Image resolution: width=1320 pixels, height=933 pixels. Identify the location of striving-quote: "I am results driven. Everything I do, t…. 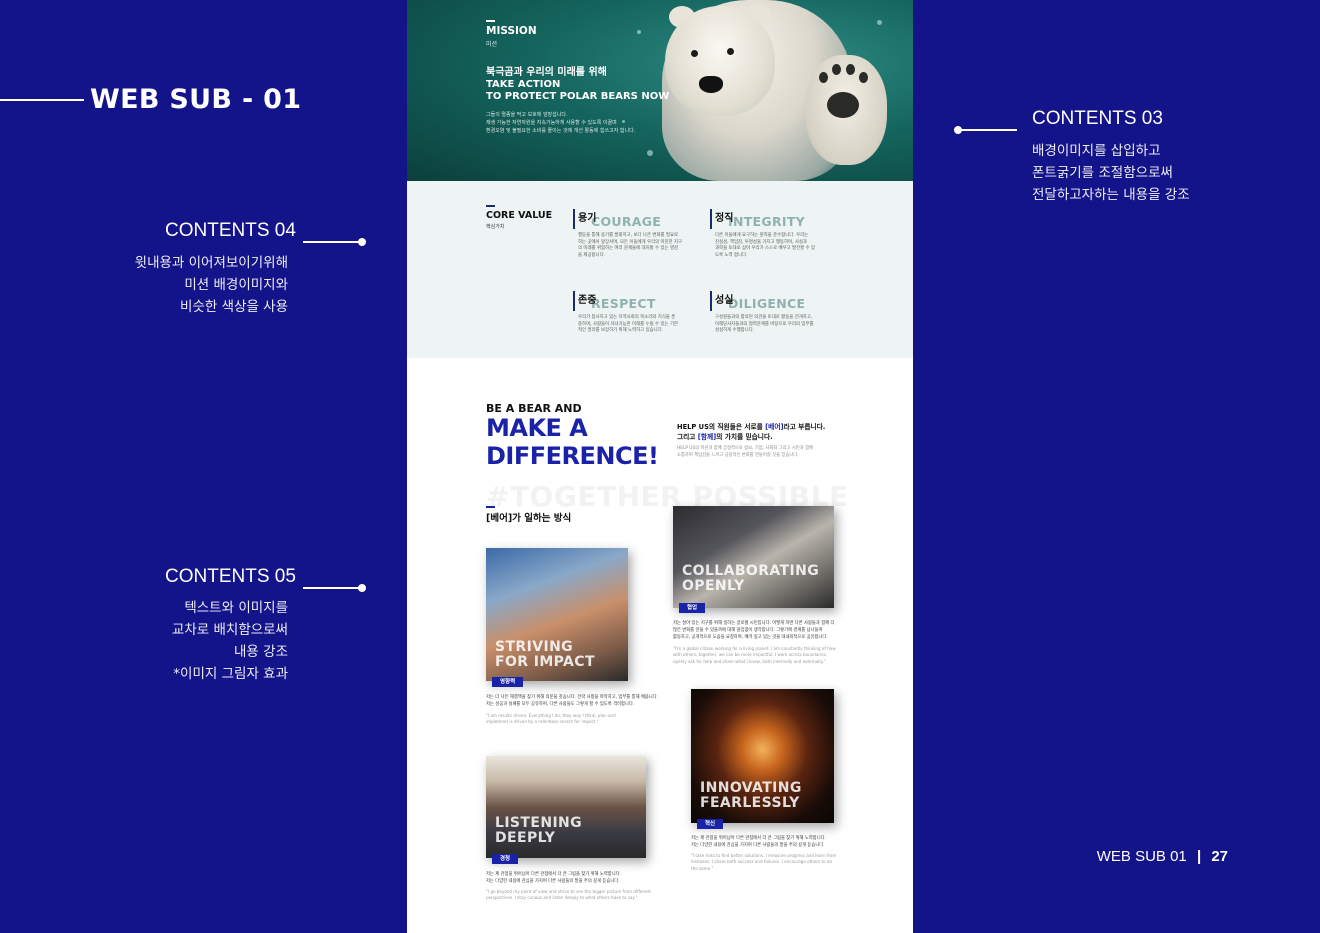
(551, 719).